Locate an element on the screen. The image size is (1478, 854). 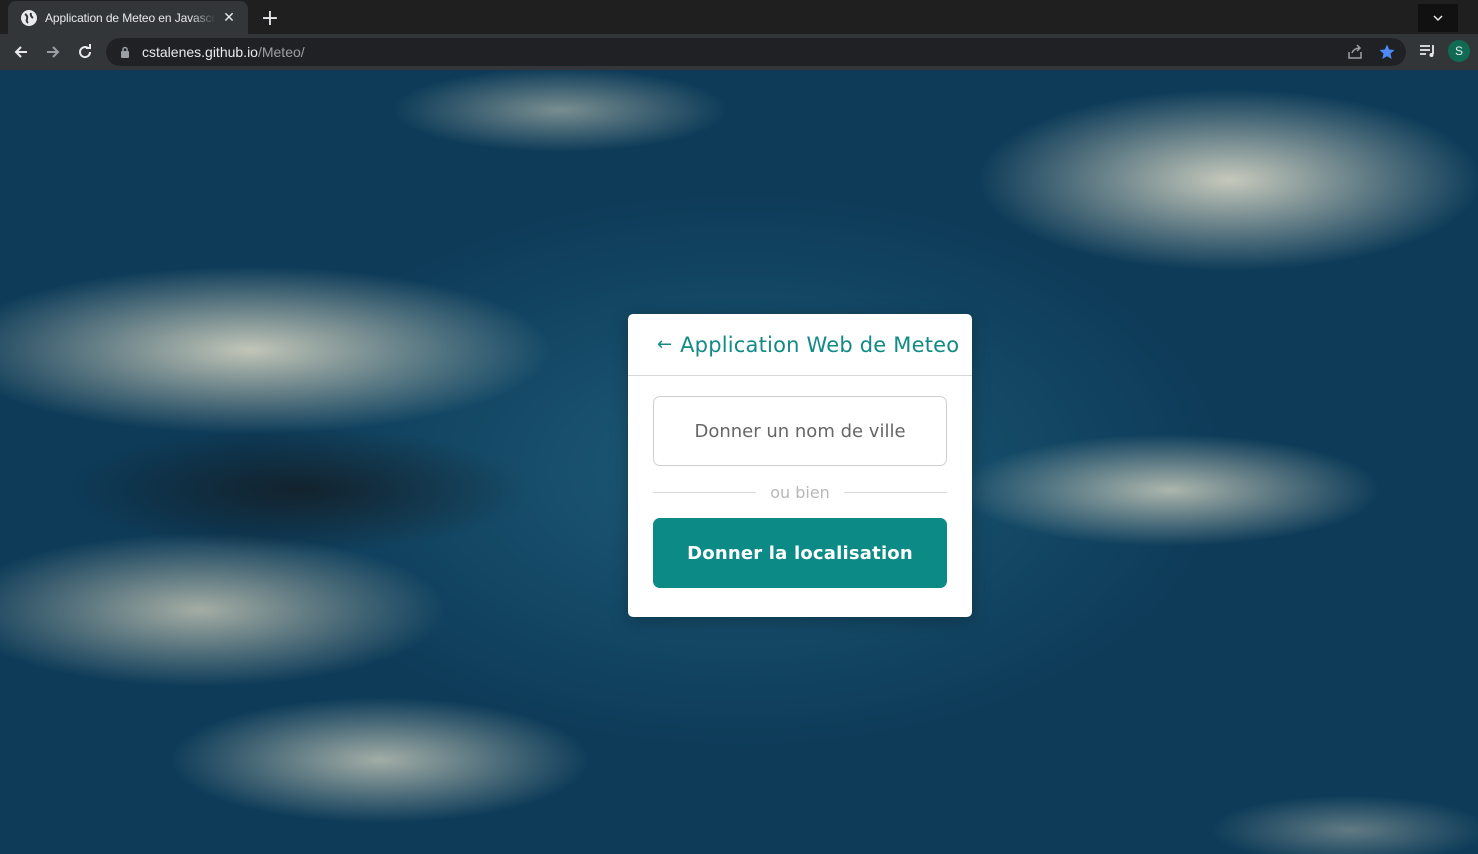
tab-search-button is located at coordinates (1438, 18).